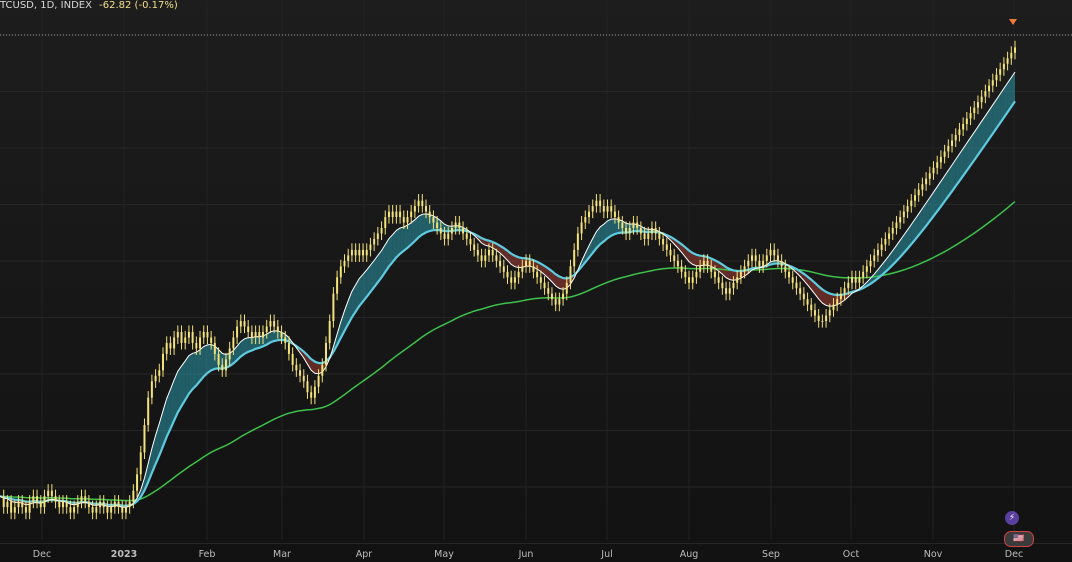 The image size is (1072, 562). I want to click on x-tick-label: May, so click(444, 554).